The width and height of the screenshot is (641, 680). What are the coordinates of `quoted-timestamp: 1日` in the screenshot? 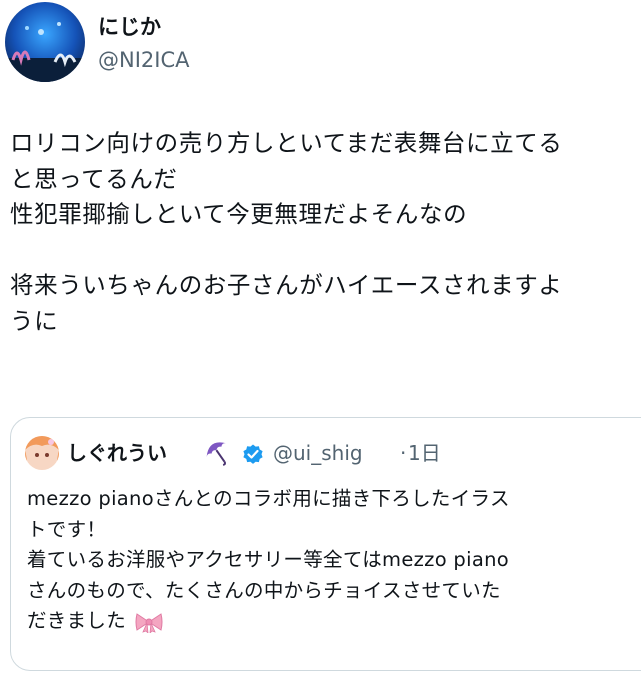 It's located at (424, 453).